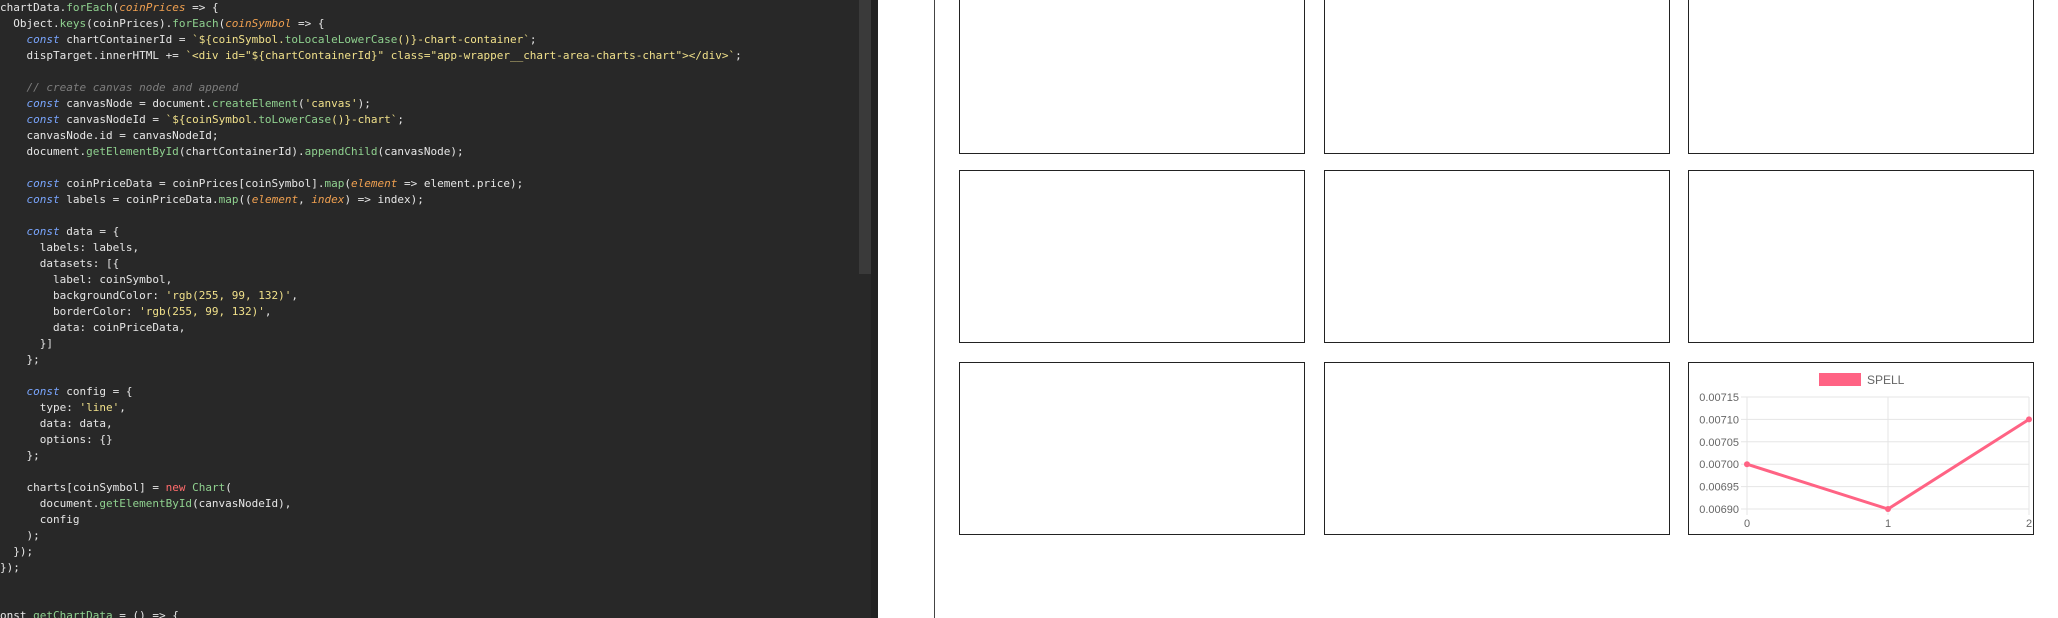  Describe the element at coordinates (331, 103) in the screenshot. I see `code-token: 'canvas'` at that location.